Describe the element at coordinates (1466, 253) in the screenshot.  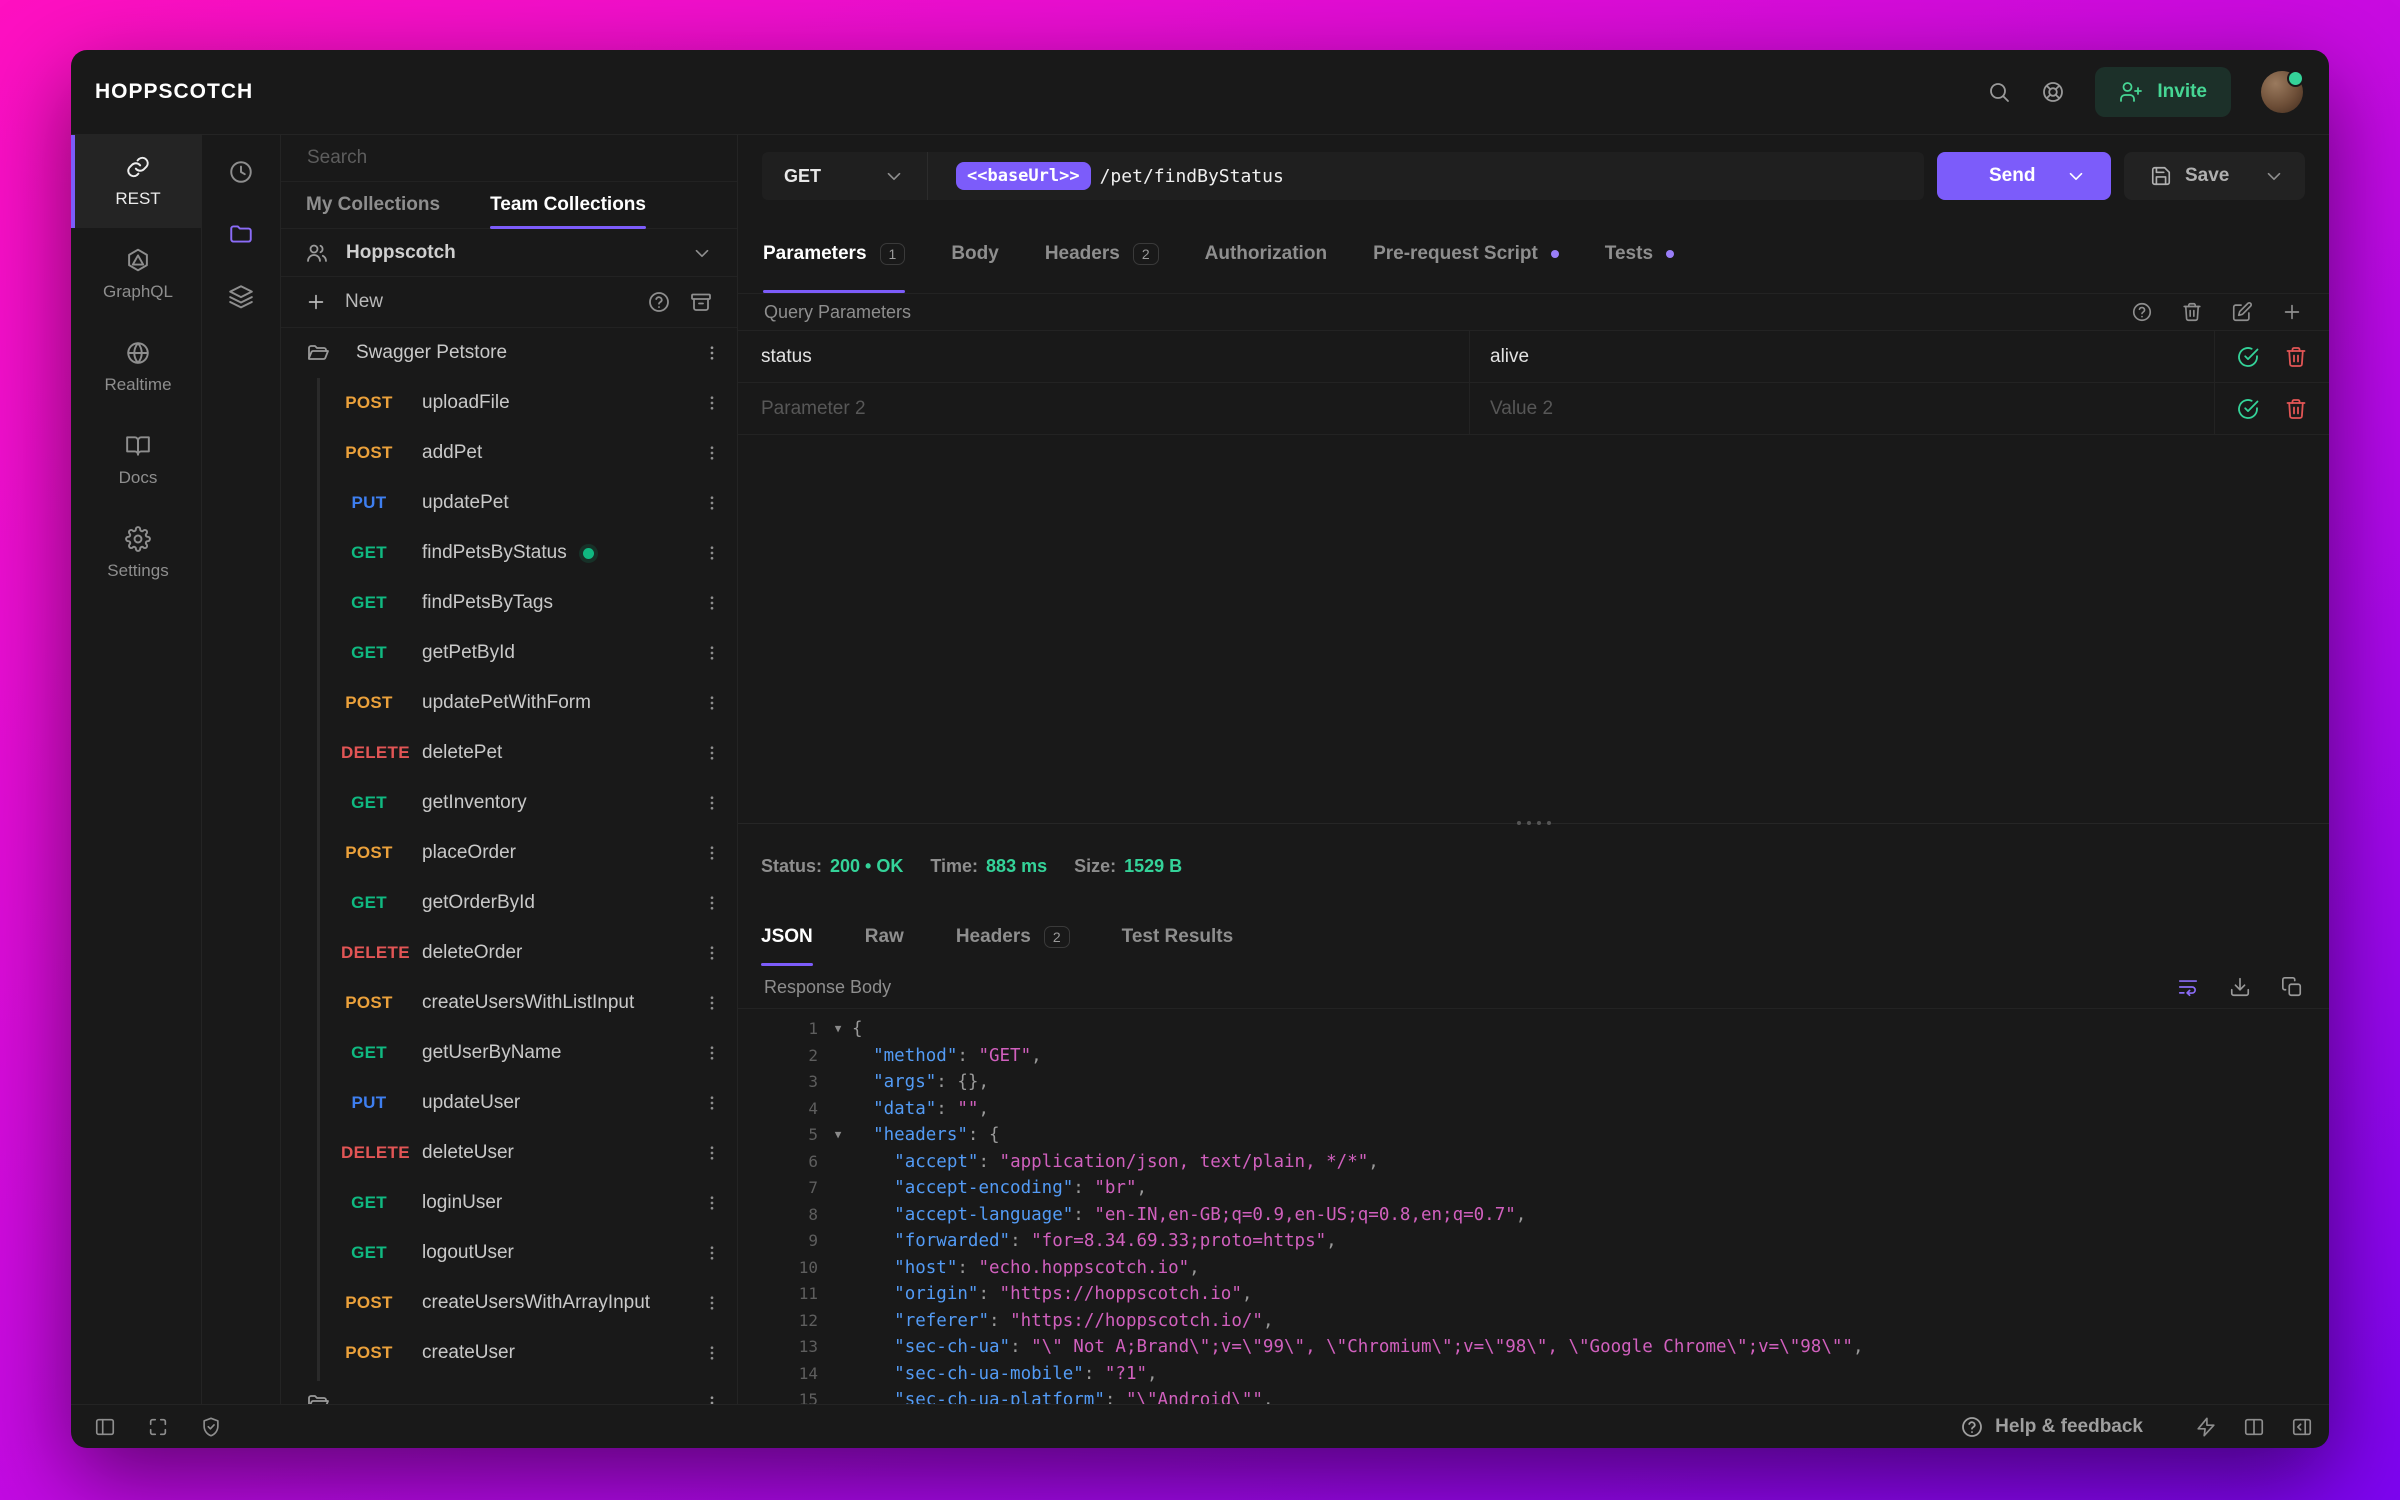
I see `tab-pre-request-script: Pre-request Script` at that location.